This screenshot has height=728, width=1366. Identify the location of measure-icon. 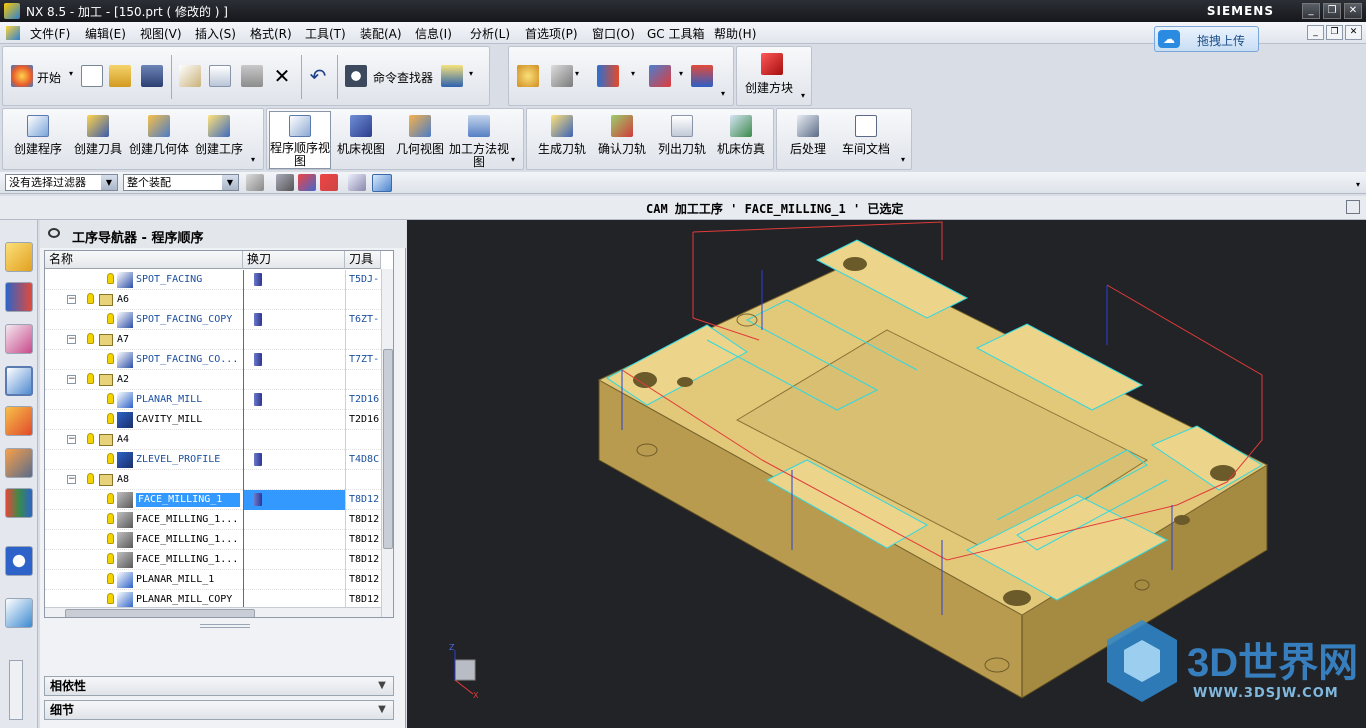
(702, 76).